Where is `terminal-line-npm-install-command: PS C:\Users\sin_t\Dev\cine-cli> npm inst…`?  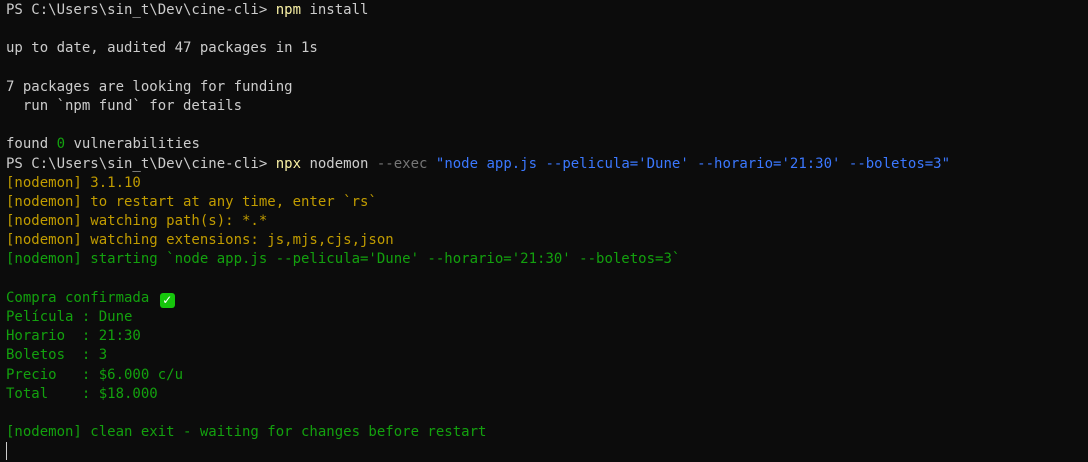 terminal-line-npm-install-command: PS C:\Users\sin_t\Dev\cine-cli> npm inst… is located at coordinates (547, 10).